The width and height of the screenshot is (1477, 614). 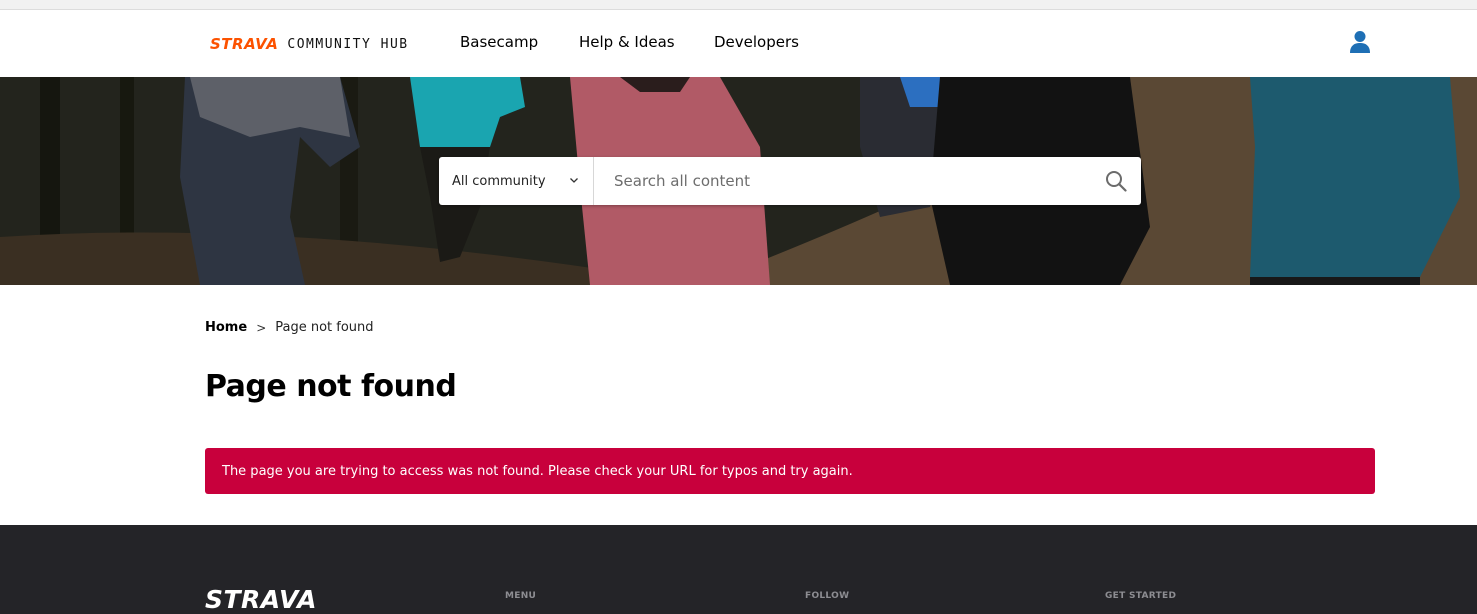 I want to click on search-scope-label: All community, so click(x=499, y=181).